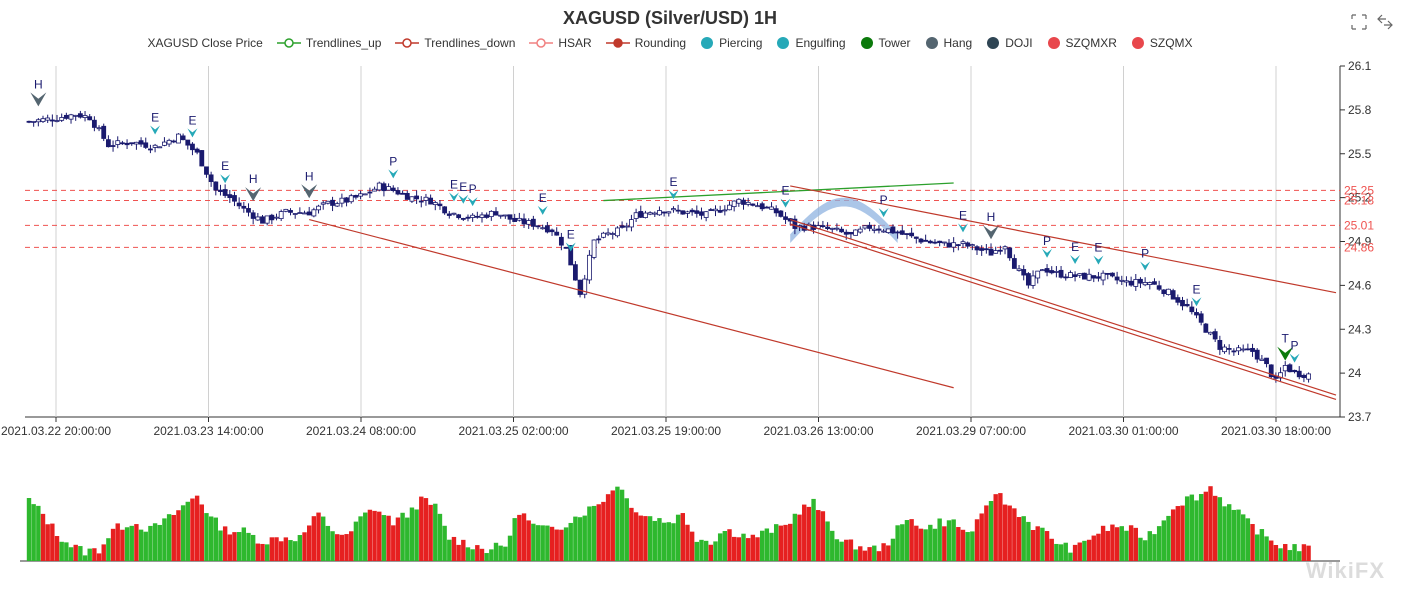 Image resolution: width=1403 pixels, height=596 pixels. Describe the element at coordinates (948, 43) in the screenshot. I see `legend-item: Hang` at that location.